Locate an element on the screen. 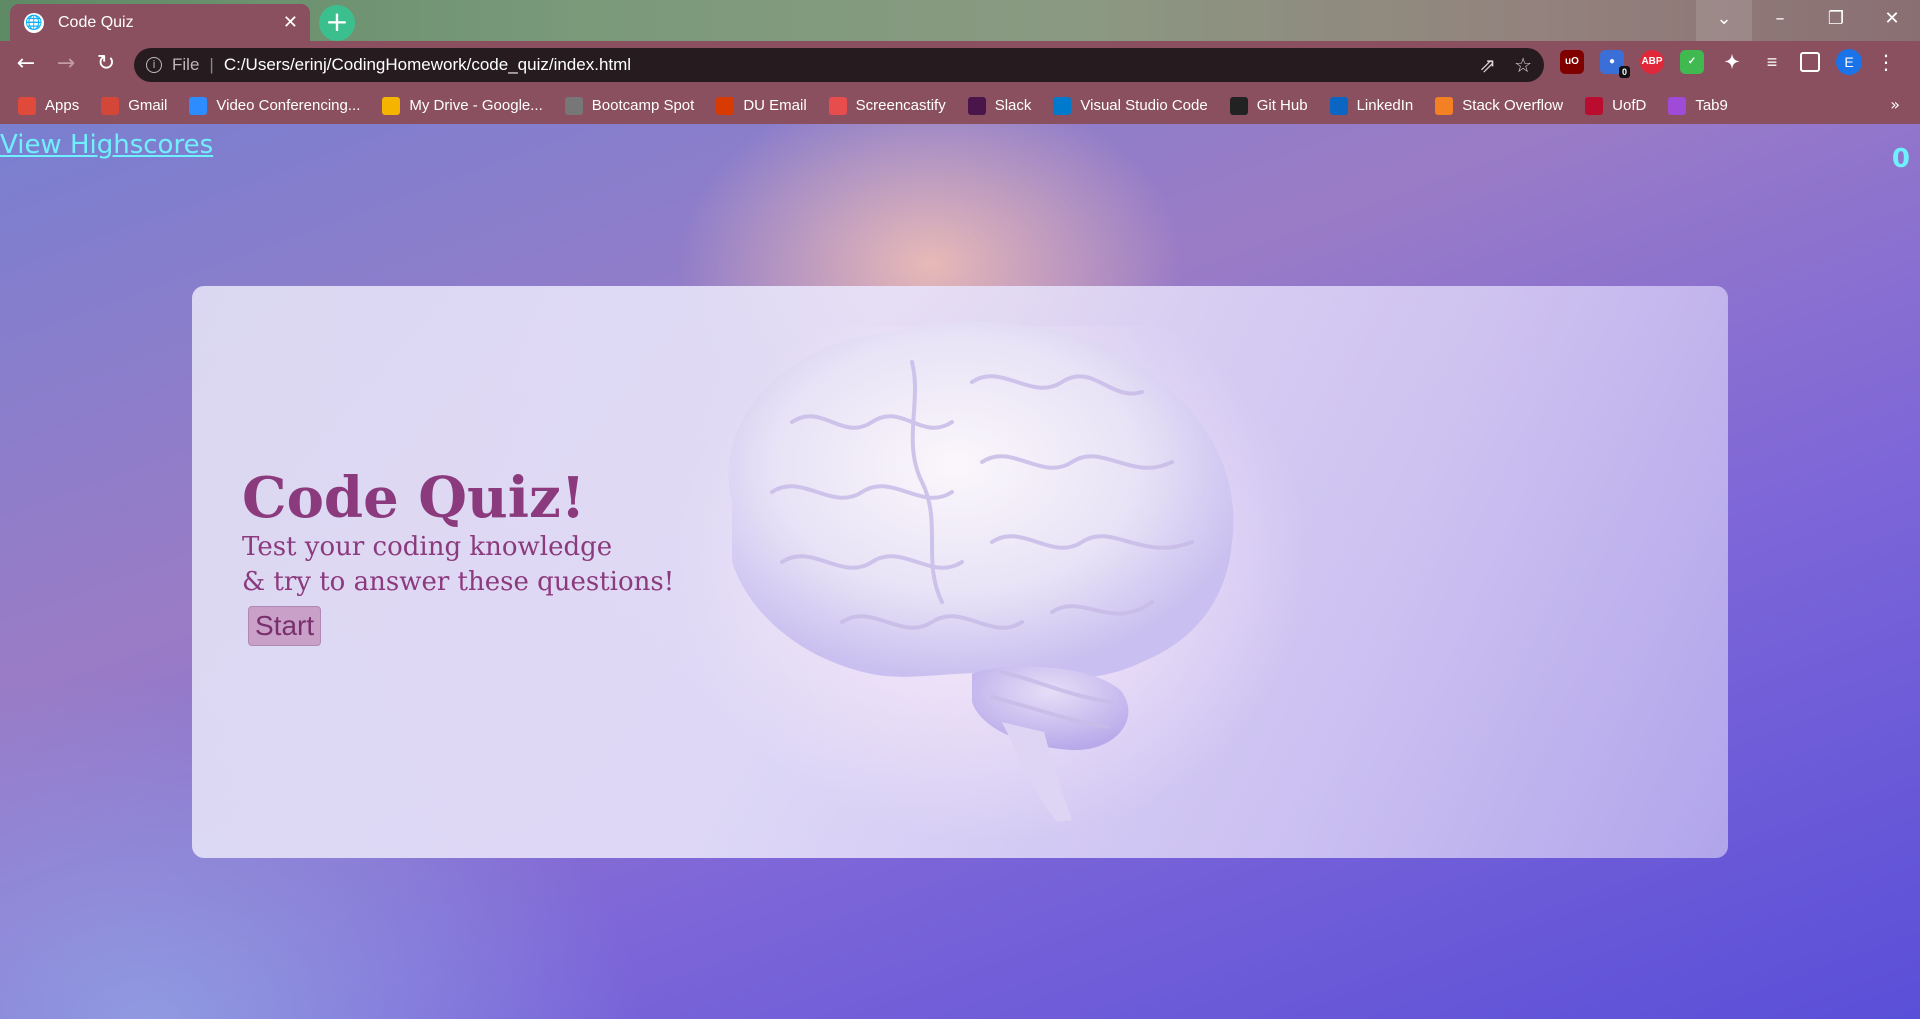  timer-display: 0 is located at coordinates (1900, 159).